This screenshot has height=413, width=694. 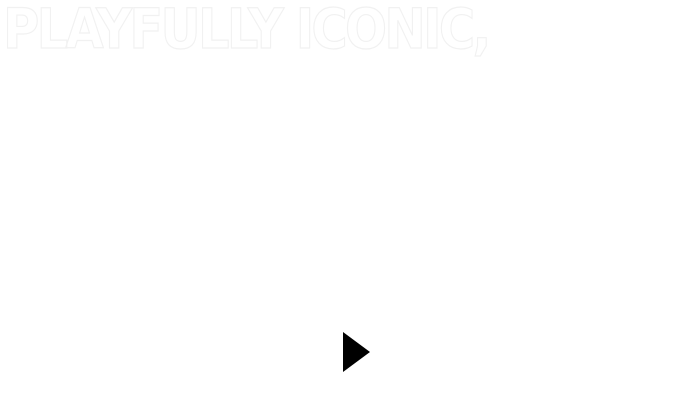 I want to click on hero-headline: PLAYFULLY ICONIC,, so click(x=246, y=31).